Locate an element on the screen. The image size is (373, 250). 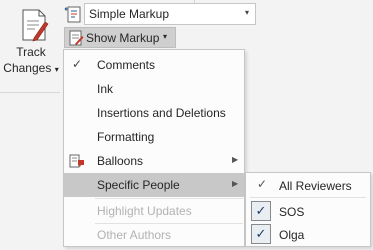
ribbon-bottom-border is located at coordinates (30, 92).